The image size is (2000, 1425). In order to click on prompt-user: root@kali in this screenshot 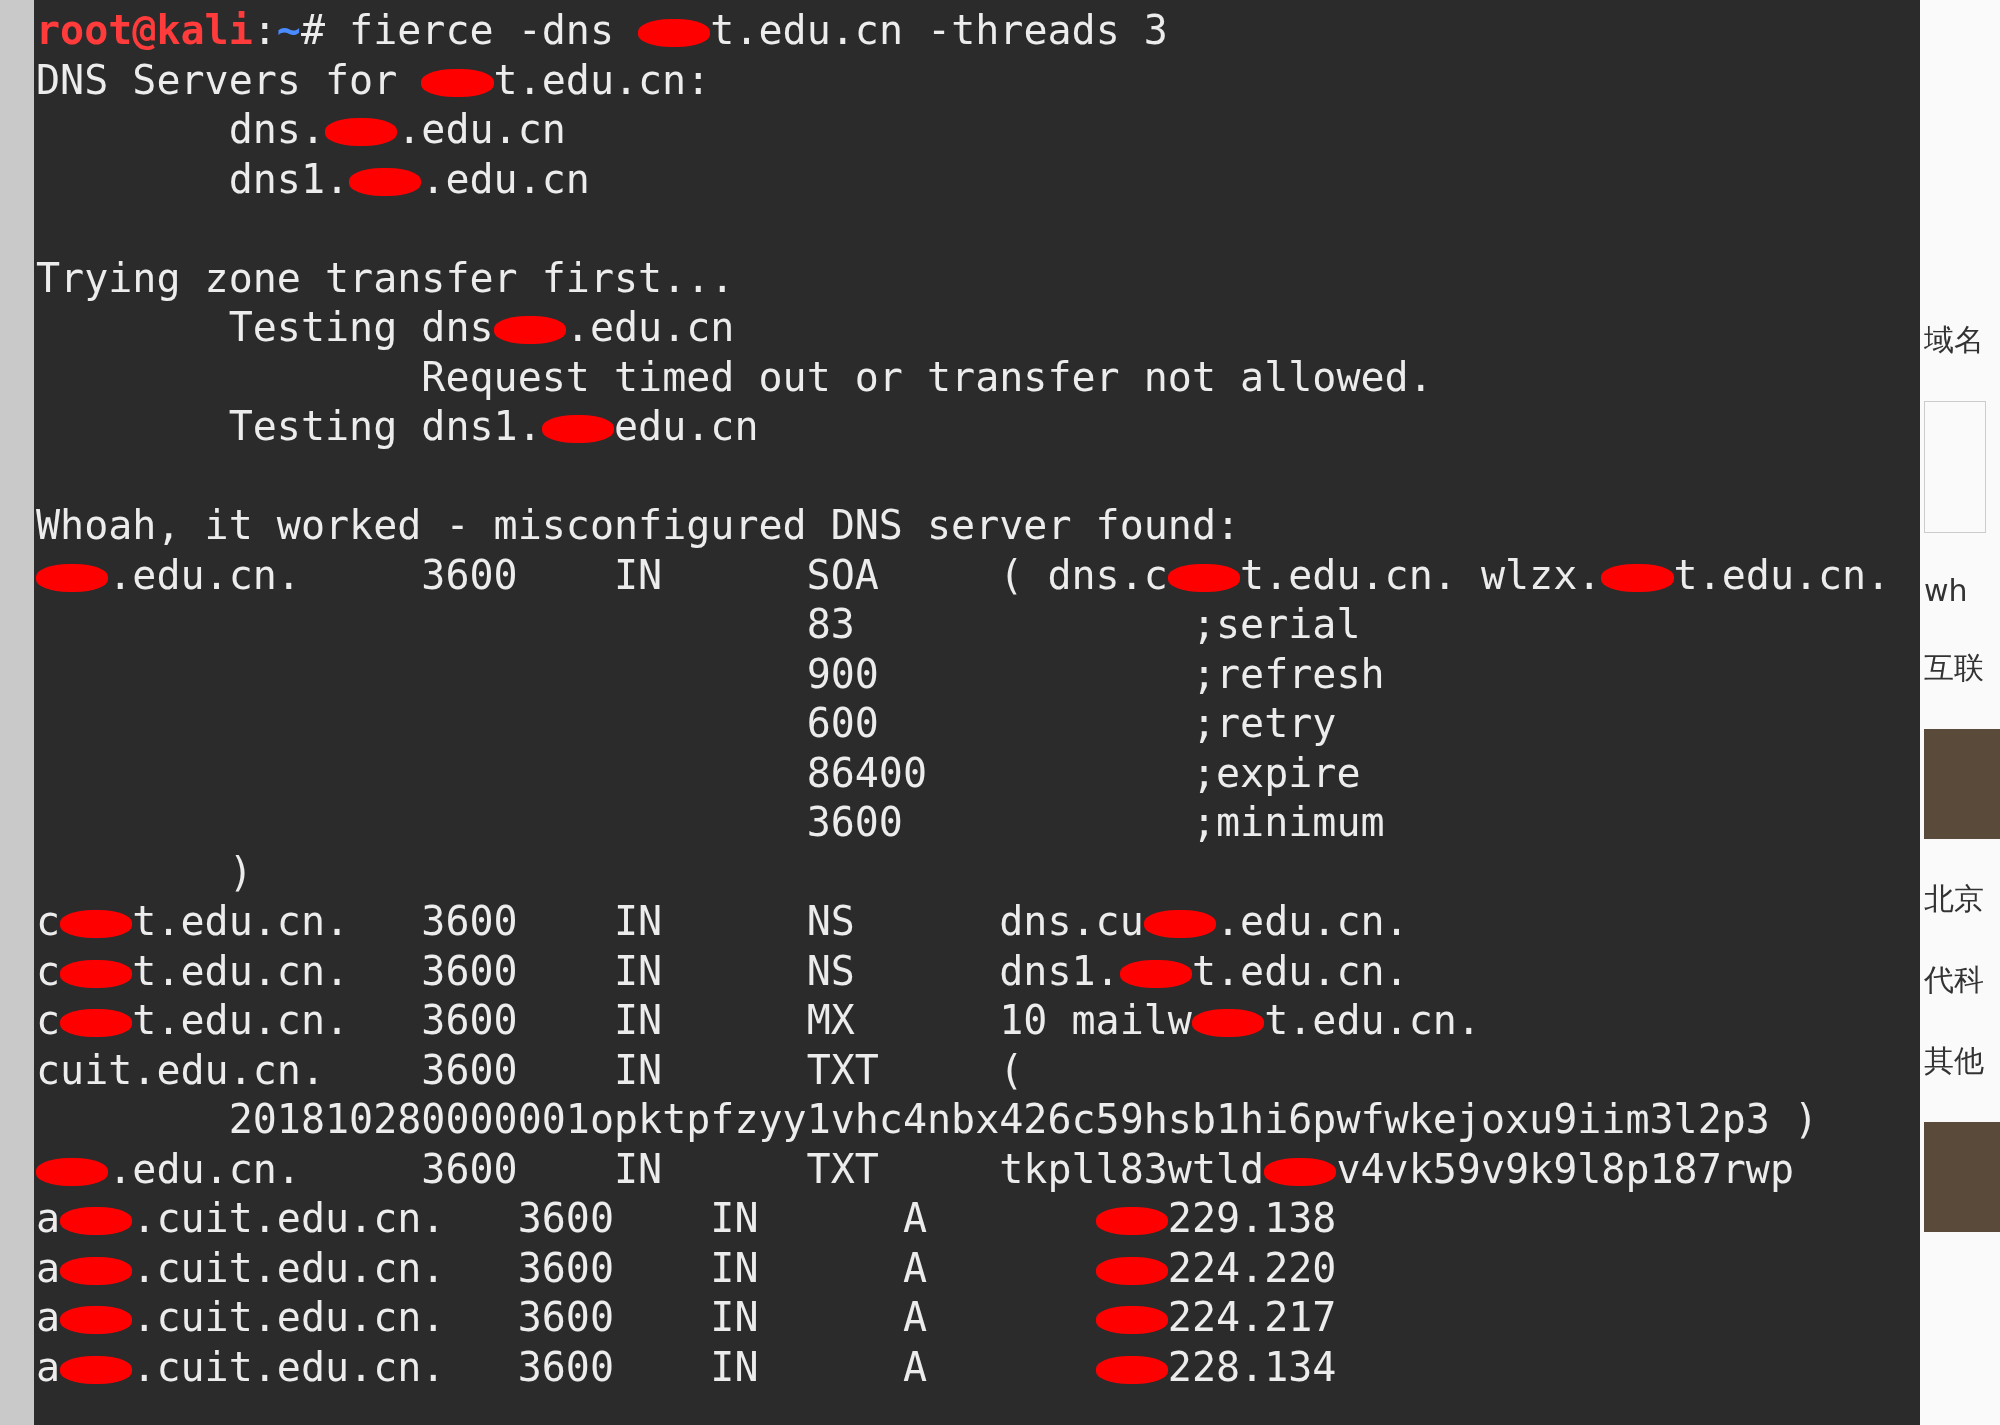, I will do `click(144, 30)`.